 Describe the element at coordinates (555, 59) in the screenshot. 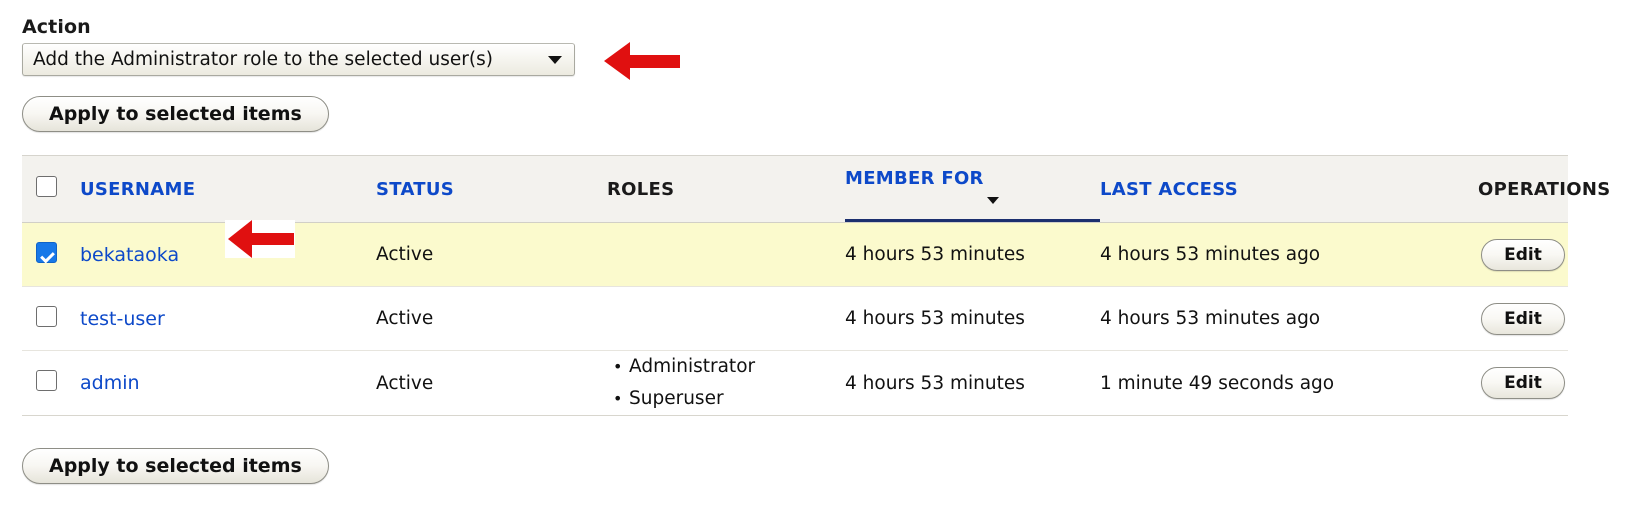

I see `chevron-down-icon` at that location.